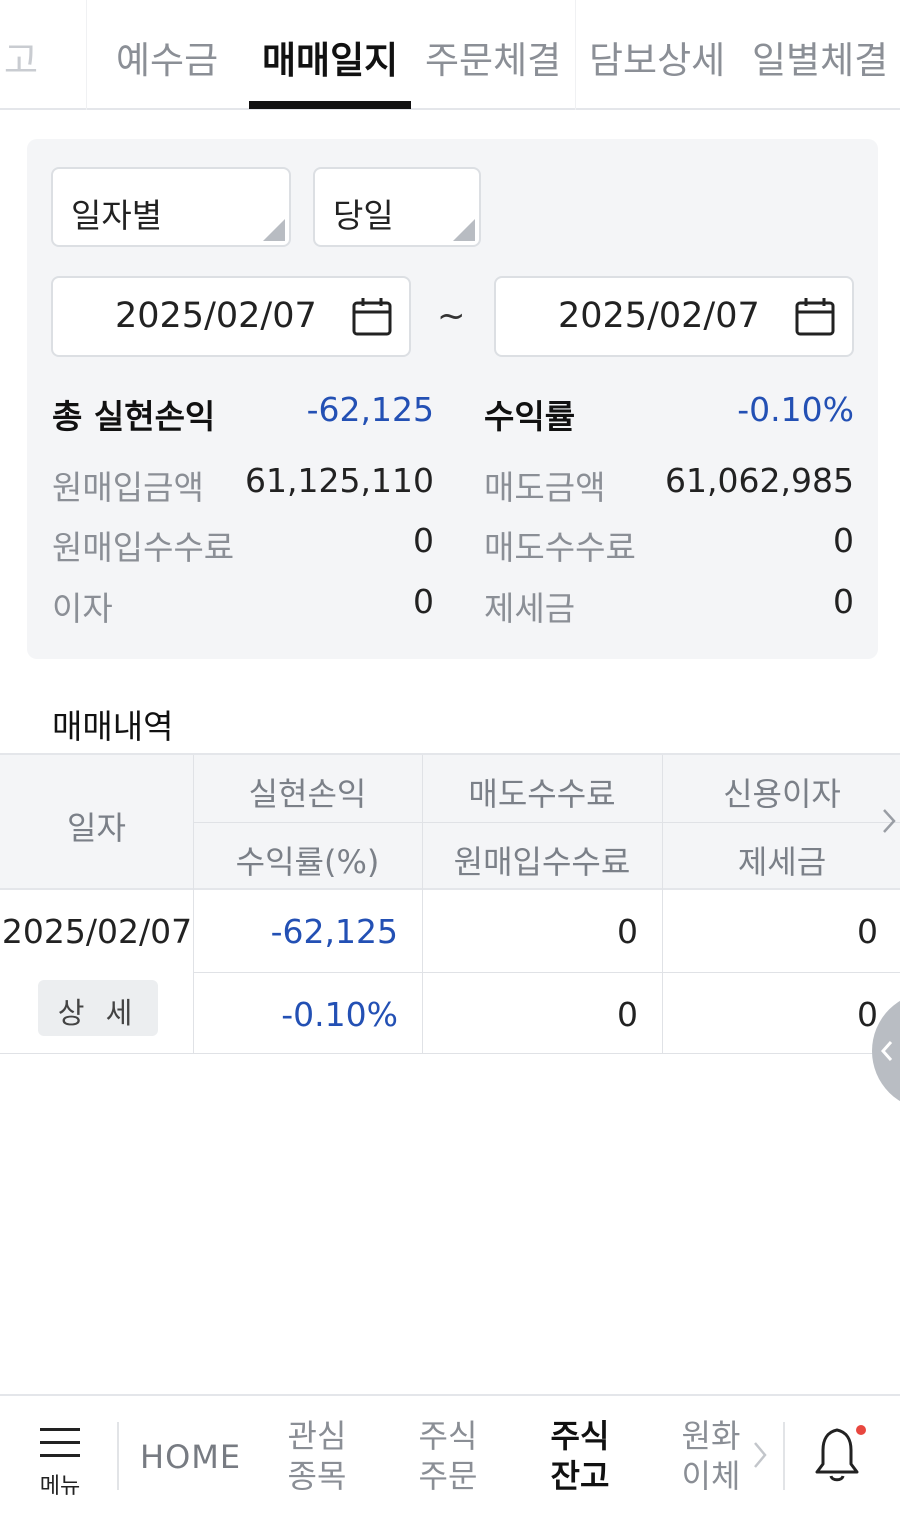 This screenshot has width=900, height=1517. Describe the element at coordinates (843, 540) in the screenshot. I see `sell-fee-value: 0` at that location.